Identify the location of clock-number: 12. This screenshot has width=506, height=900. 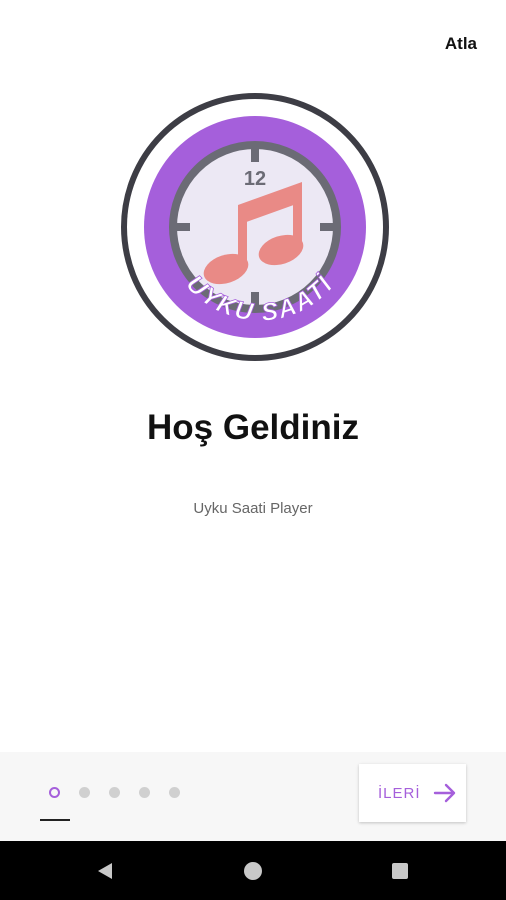
(255, 179).